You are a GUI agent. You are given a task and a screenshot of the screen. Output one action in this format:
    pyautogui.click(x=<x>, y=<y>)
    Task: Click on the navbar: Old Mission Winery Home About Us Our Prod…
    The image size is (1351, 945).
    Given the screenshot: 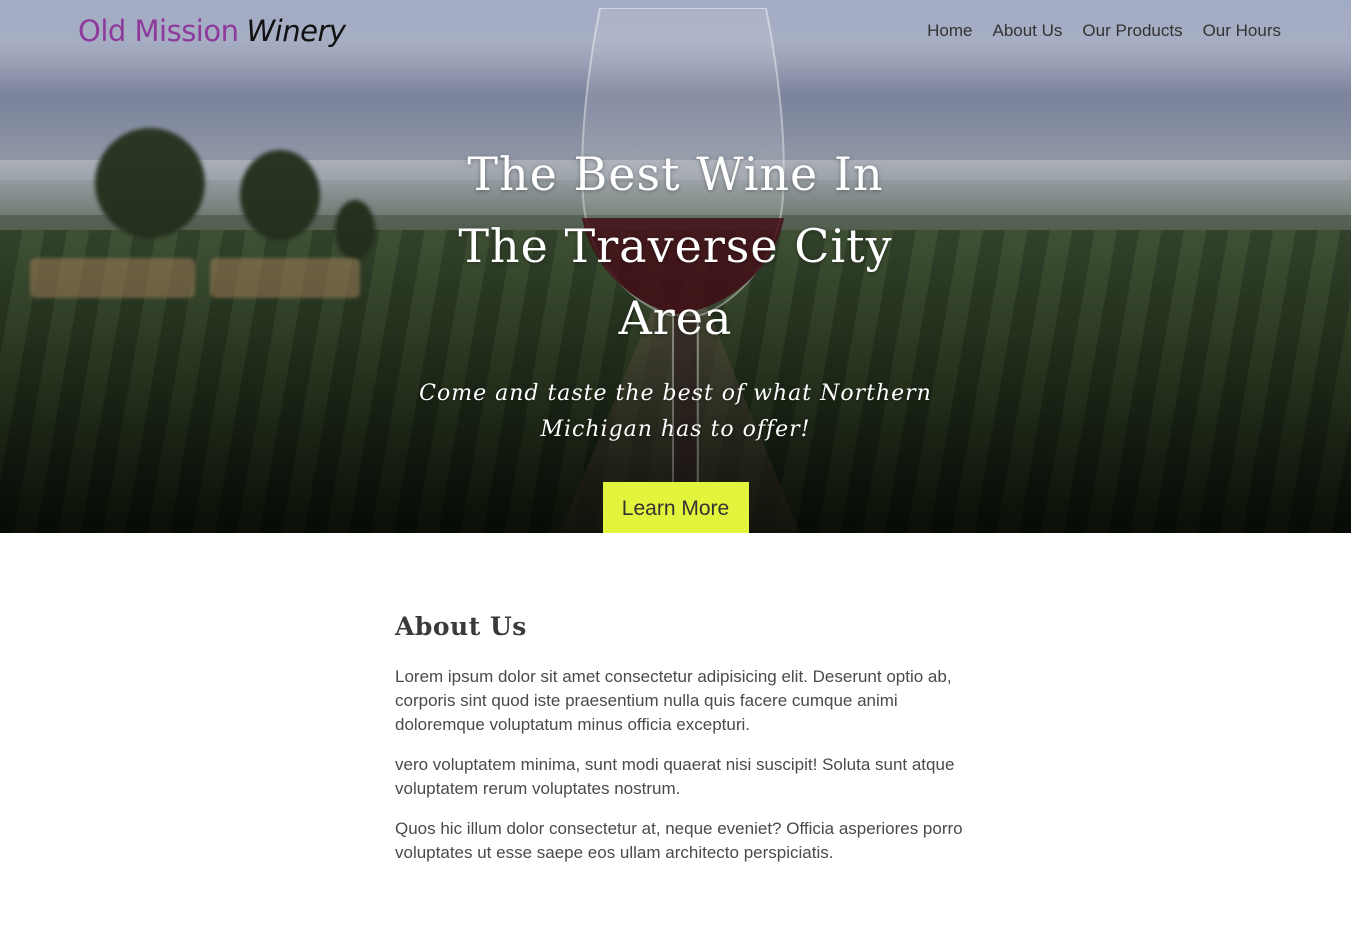 What is the action you would take?
    pyautogui.click(x=675, y=31)
    